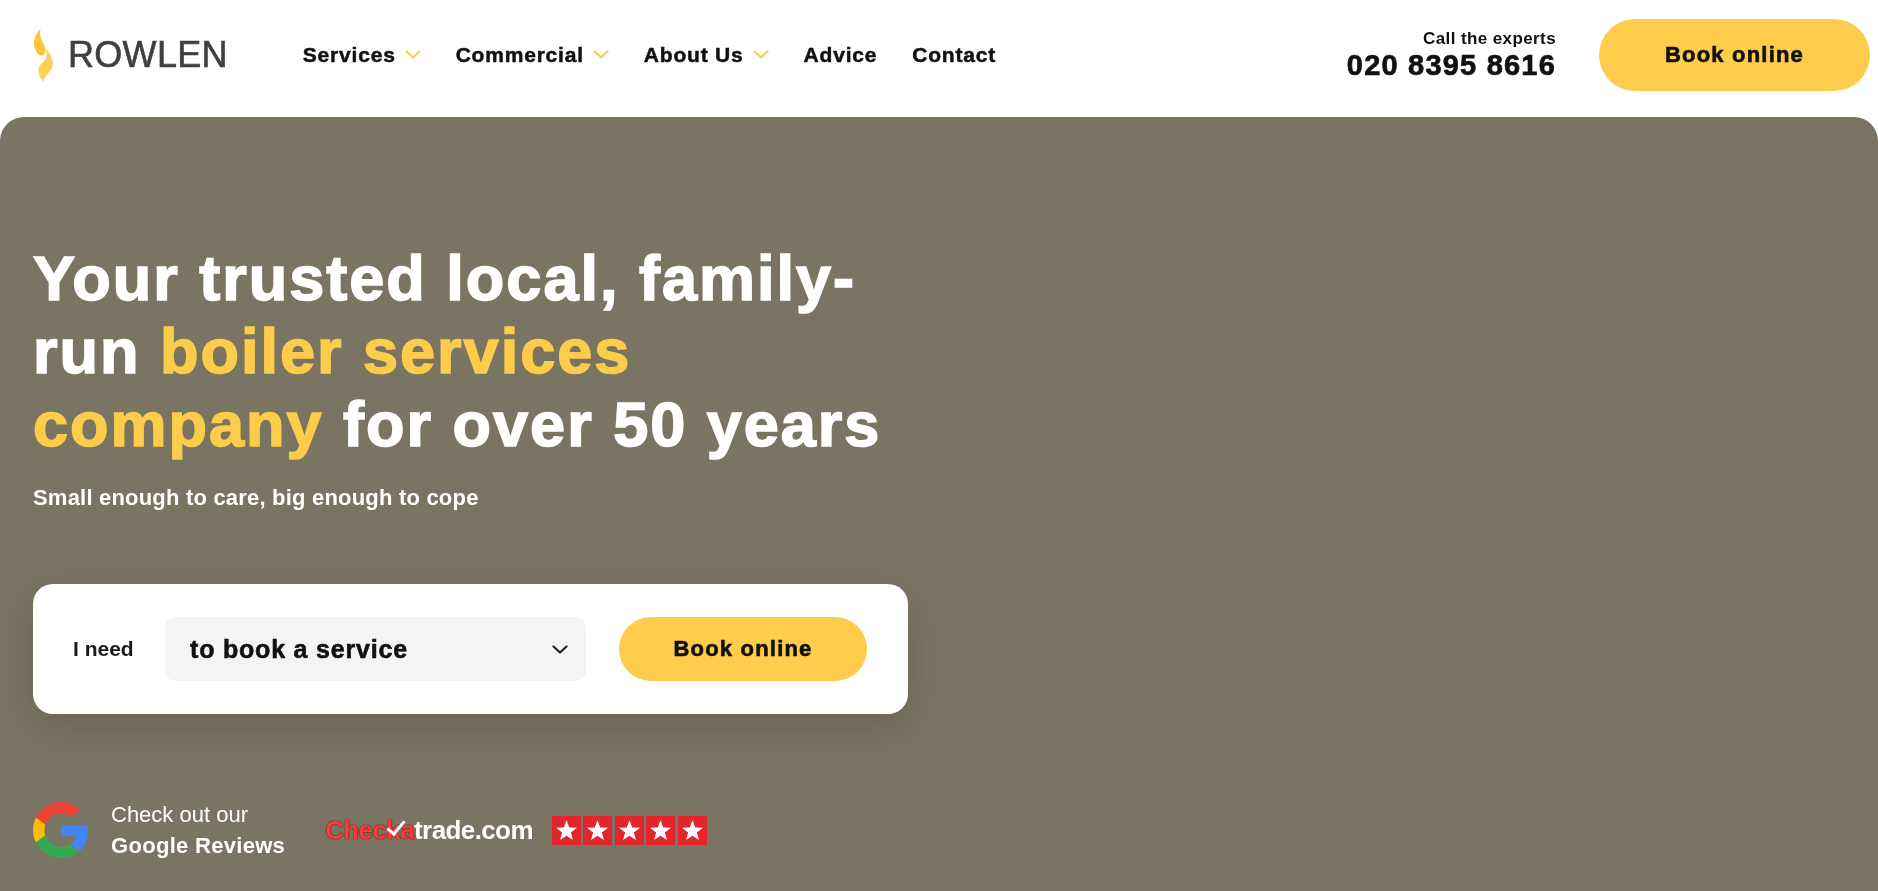 The image size is (1878, 891). Describe the element at coordinates (375, 649) in the screenshot. I see `service-select: to book a service` at that location.